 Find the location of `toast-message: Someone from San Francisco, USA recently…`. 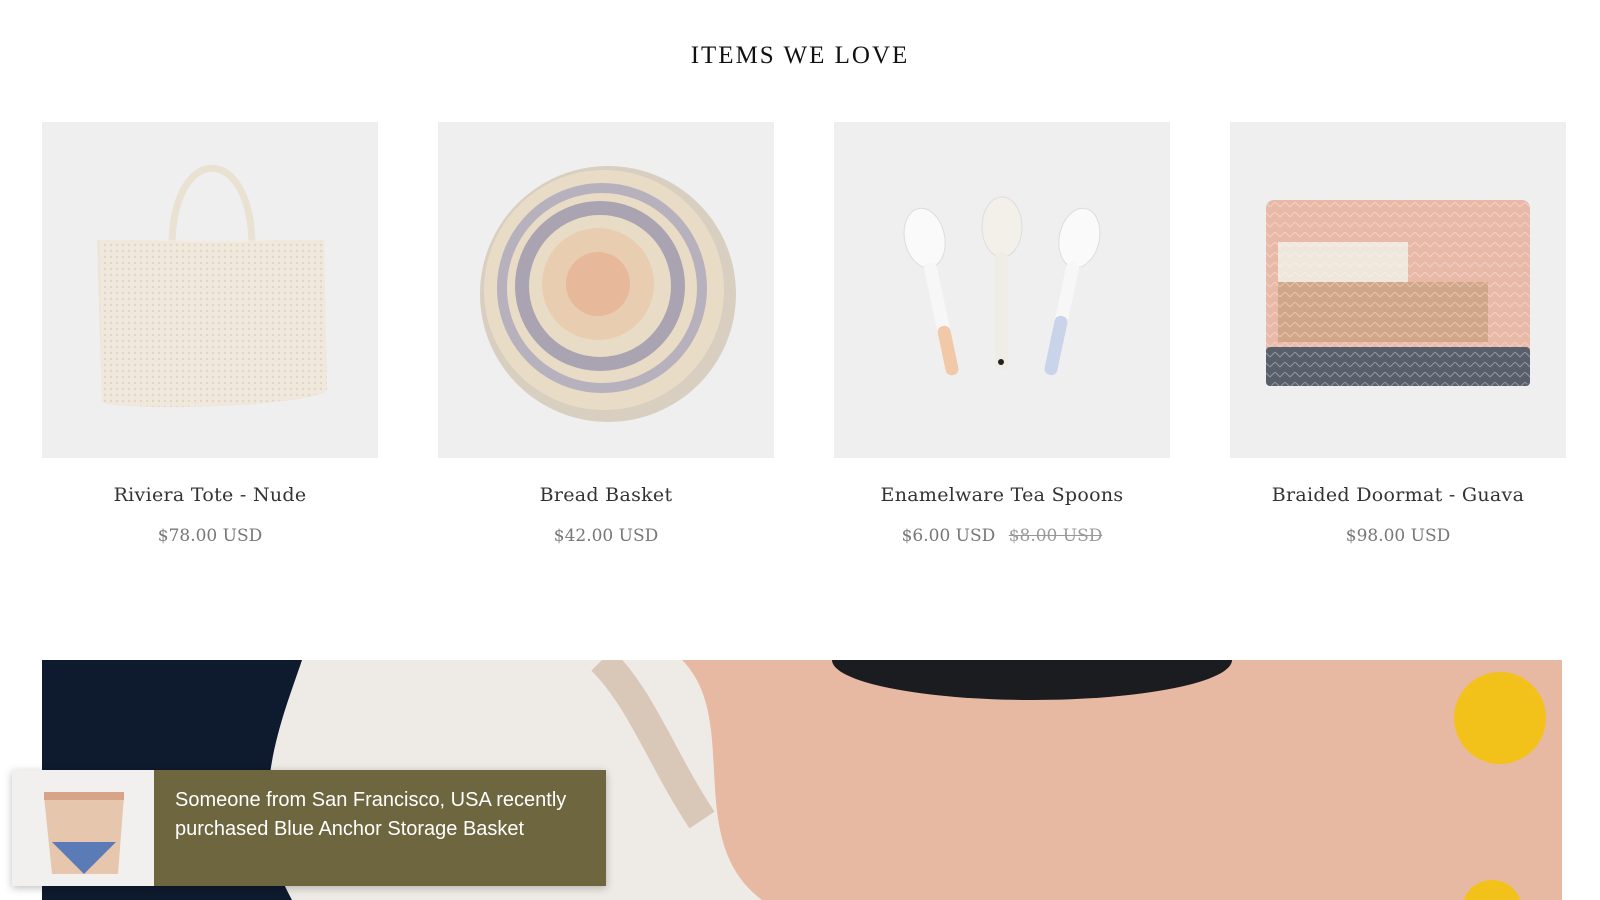

toast-message: Someone from San Francisco, USA recently… is located at coordinates (385, 815).